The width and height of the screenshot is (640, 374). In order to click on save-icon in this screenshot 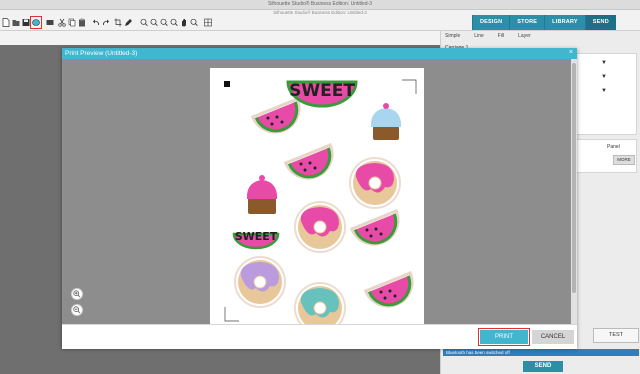, I will do `click(26, 22)`.